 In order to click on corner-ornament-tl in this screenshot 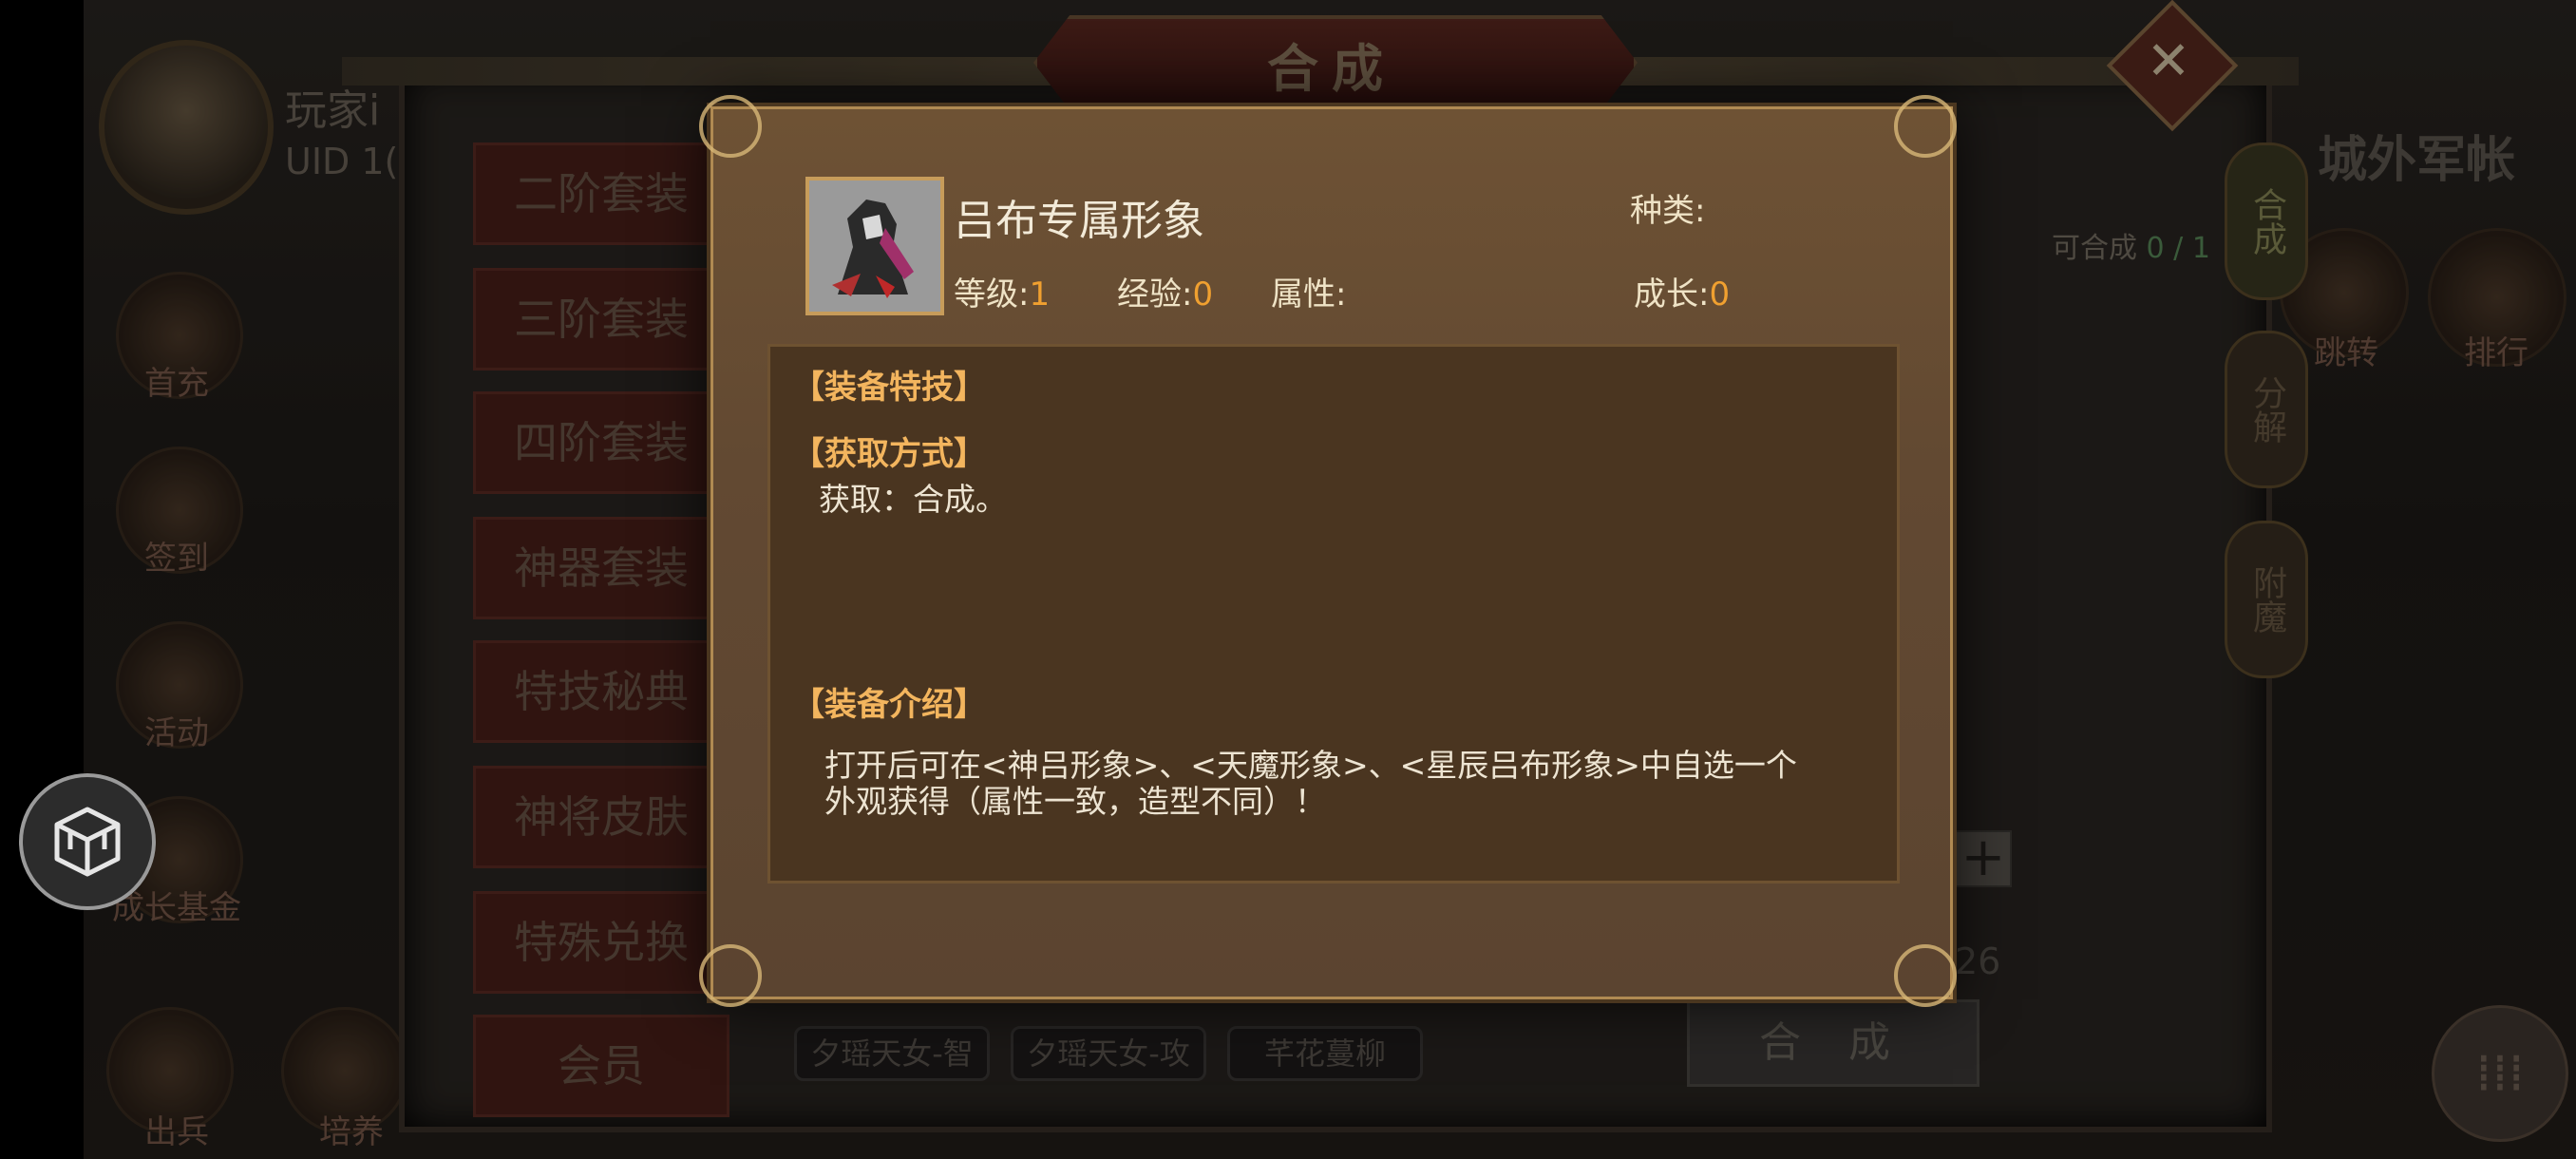, I will do `click(730, 126)`.